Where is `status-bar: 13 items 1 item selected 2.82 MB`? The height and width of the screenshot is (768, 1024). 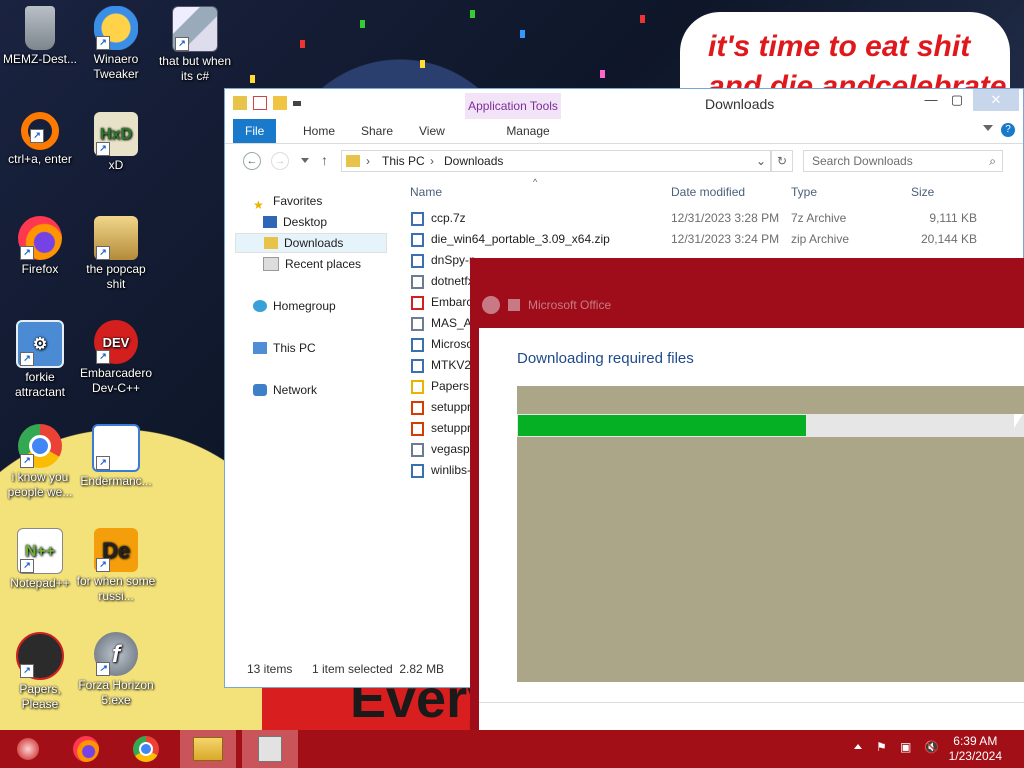
status-bar: 13 items 1 item selected 2.82 MB is located at coordinates (355, 669).